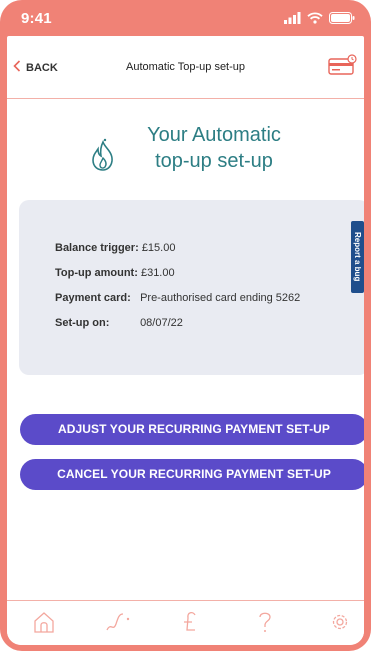  Describe the element at coordinates (192, 429) in the screenshot. I see `adjust-recurring-payment-button: ADJUST YOUR RECURRING PAYMENT SET-UP` at that location.